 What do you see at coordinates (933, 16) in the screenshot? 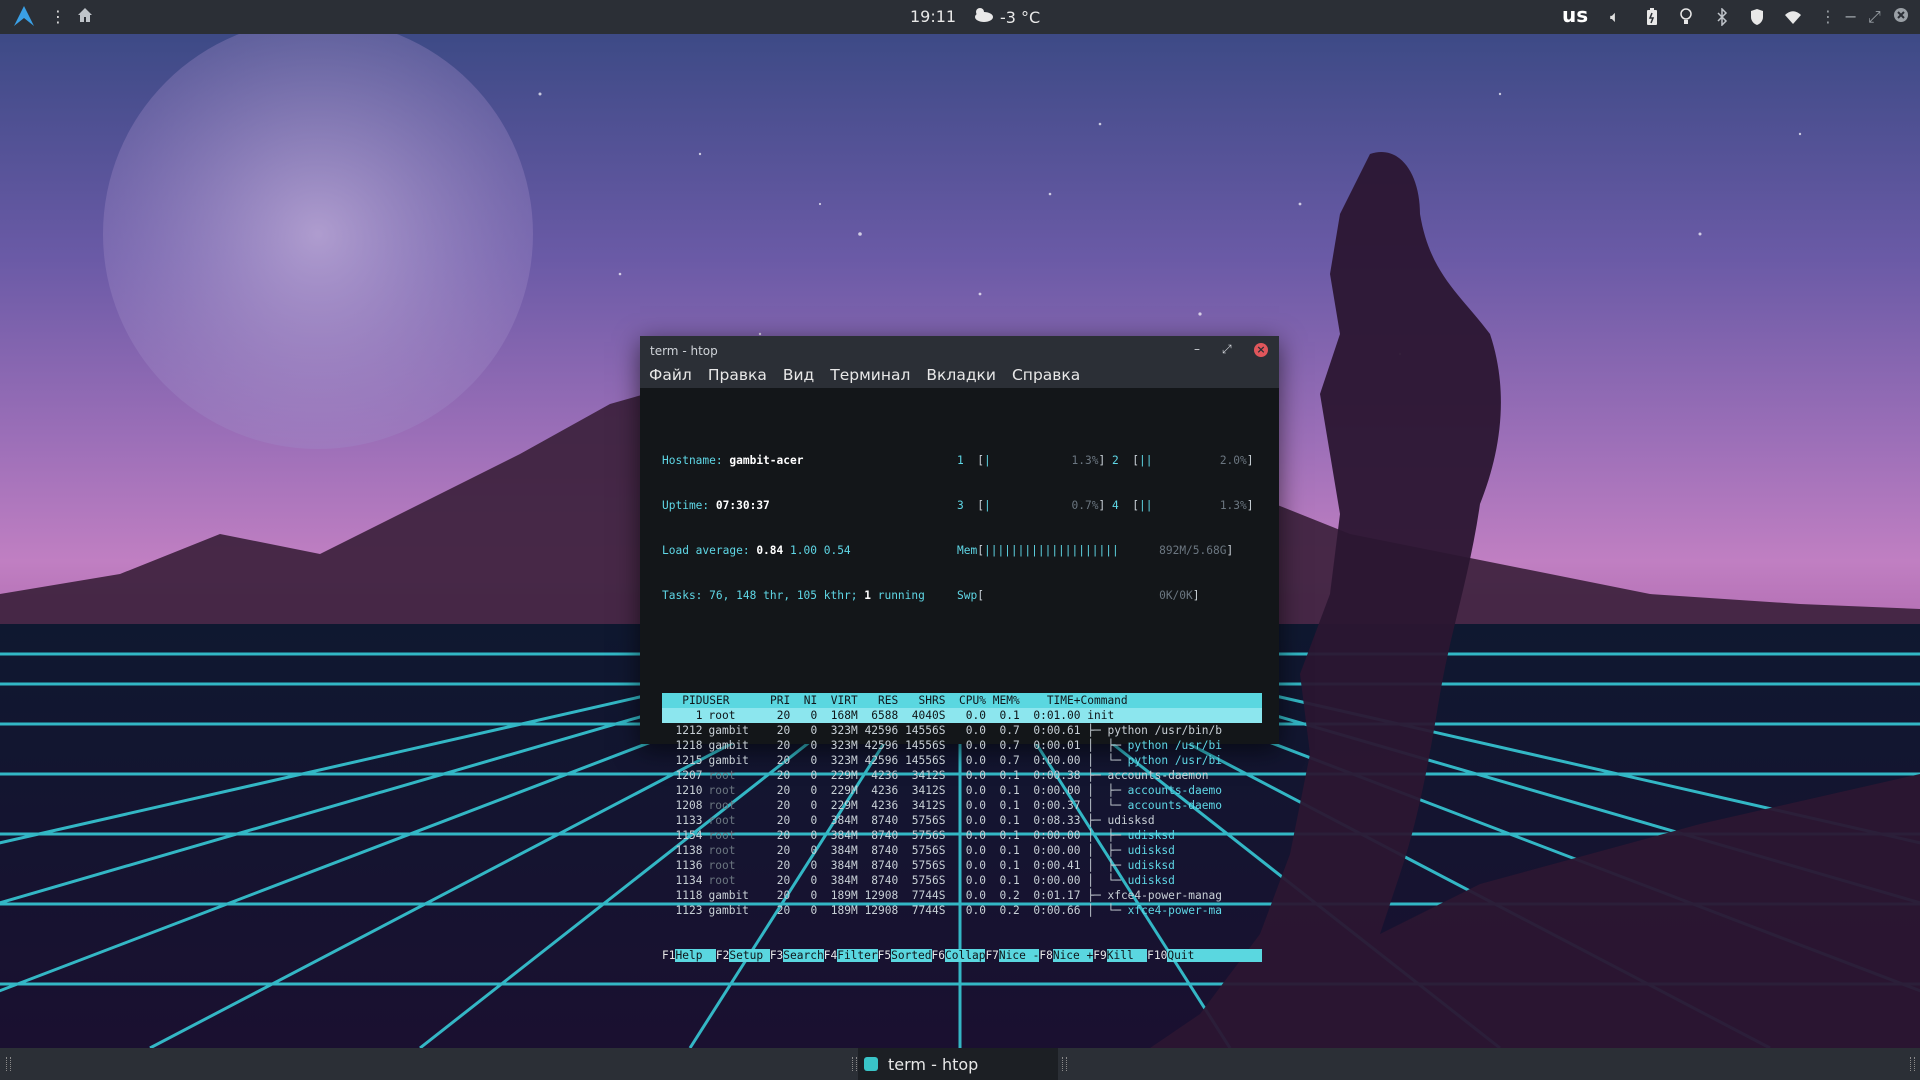
I see `clock: 19:11` at bounding box center [933, 16].